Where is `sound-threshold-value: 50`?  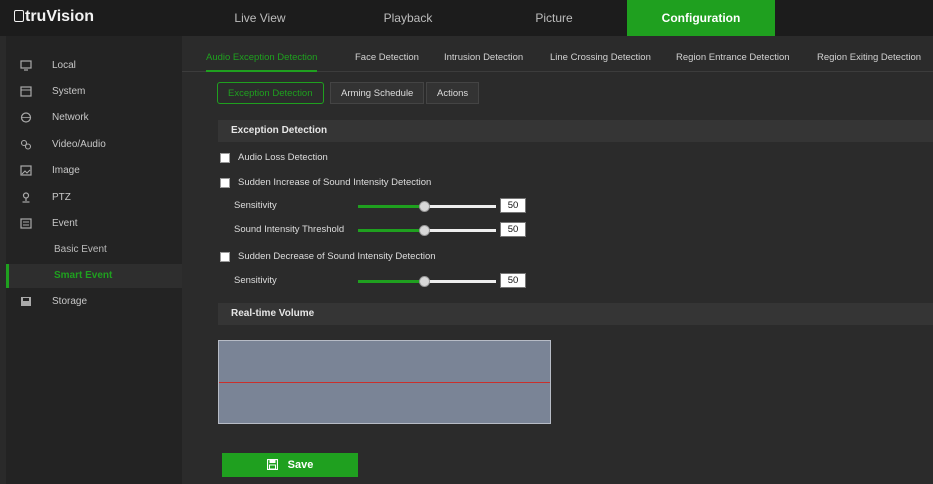
sound-threshold-value: 50 is located at coordinates (513, 229).